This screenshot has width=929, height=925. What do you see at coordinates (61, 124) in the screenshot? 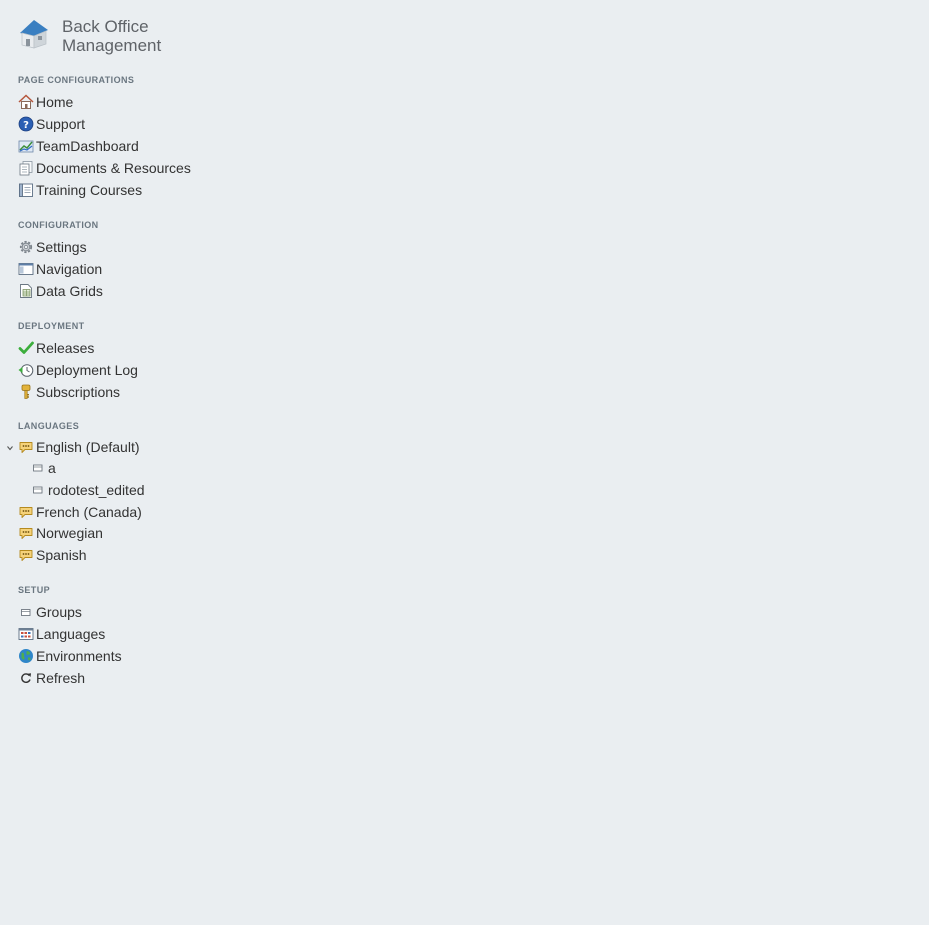
I see `nav-item-label: Support` at bounding box center [61, 124].